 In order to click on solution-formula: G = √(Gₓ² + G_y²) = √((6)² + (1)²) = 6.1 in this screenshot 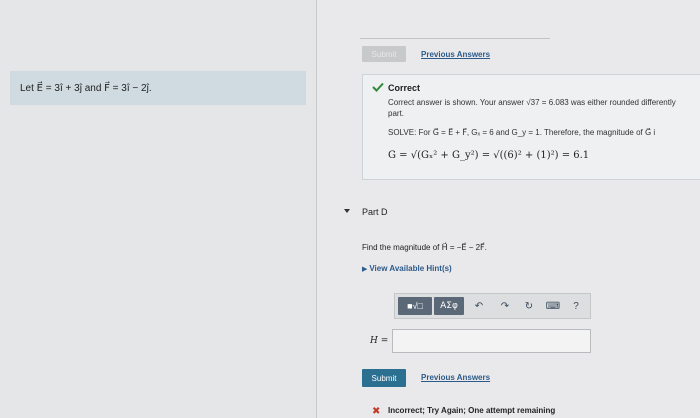, I will do `click(489, 155)`.